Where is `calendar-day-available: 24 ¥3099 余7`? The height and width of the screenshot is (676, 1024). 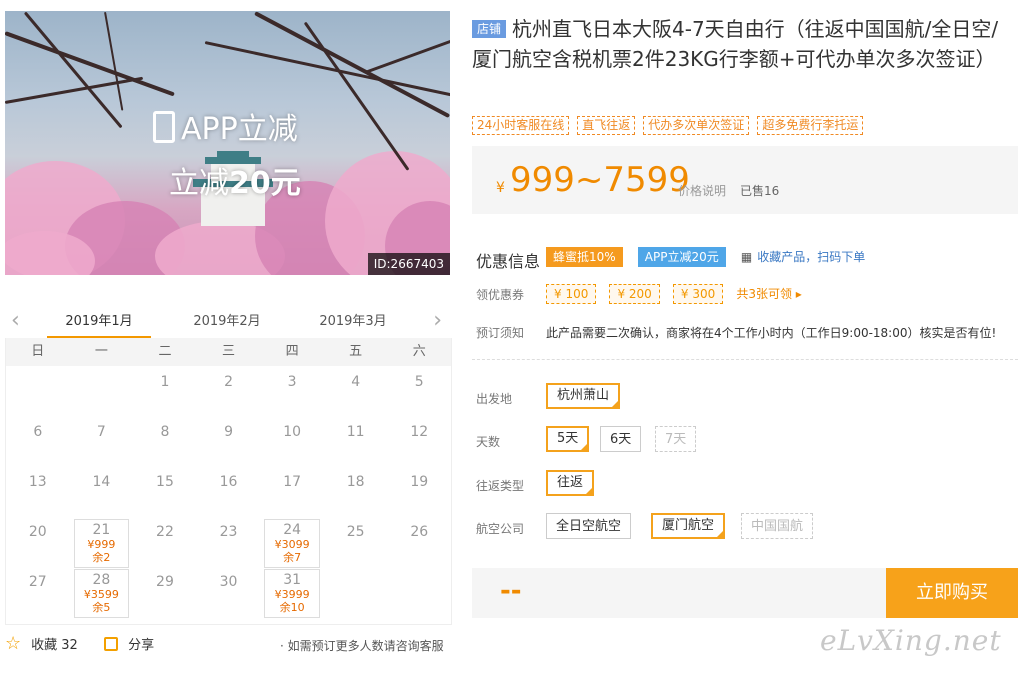 calendar-day-available: 24 ¥3099 余7 is located at coordinates (292, 542).